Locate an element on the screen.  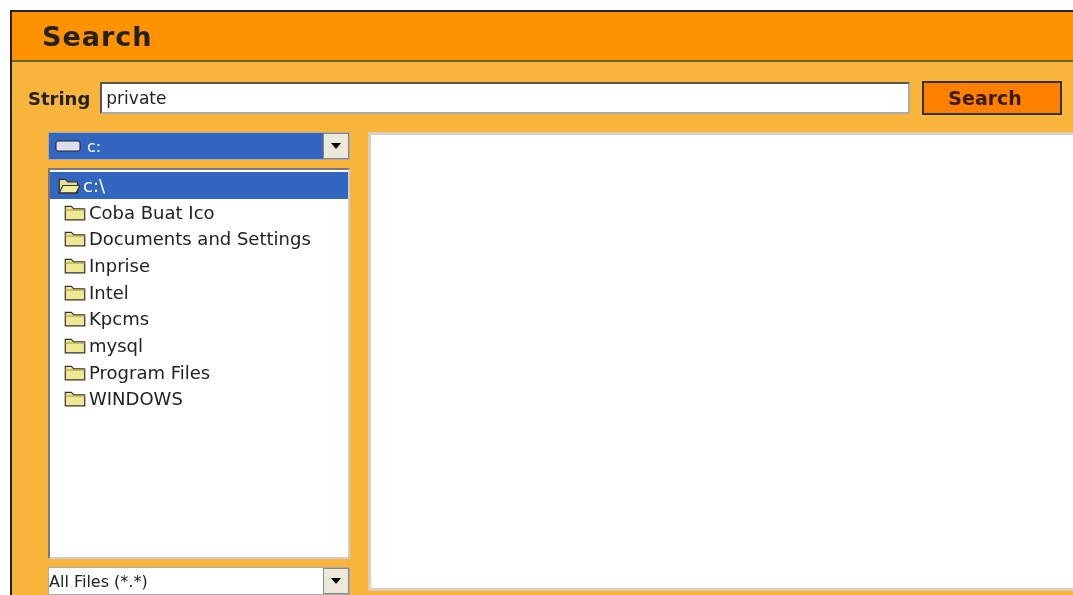
drive-icon is located at coordinates (68, 146).